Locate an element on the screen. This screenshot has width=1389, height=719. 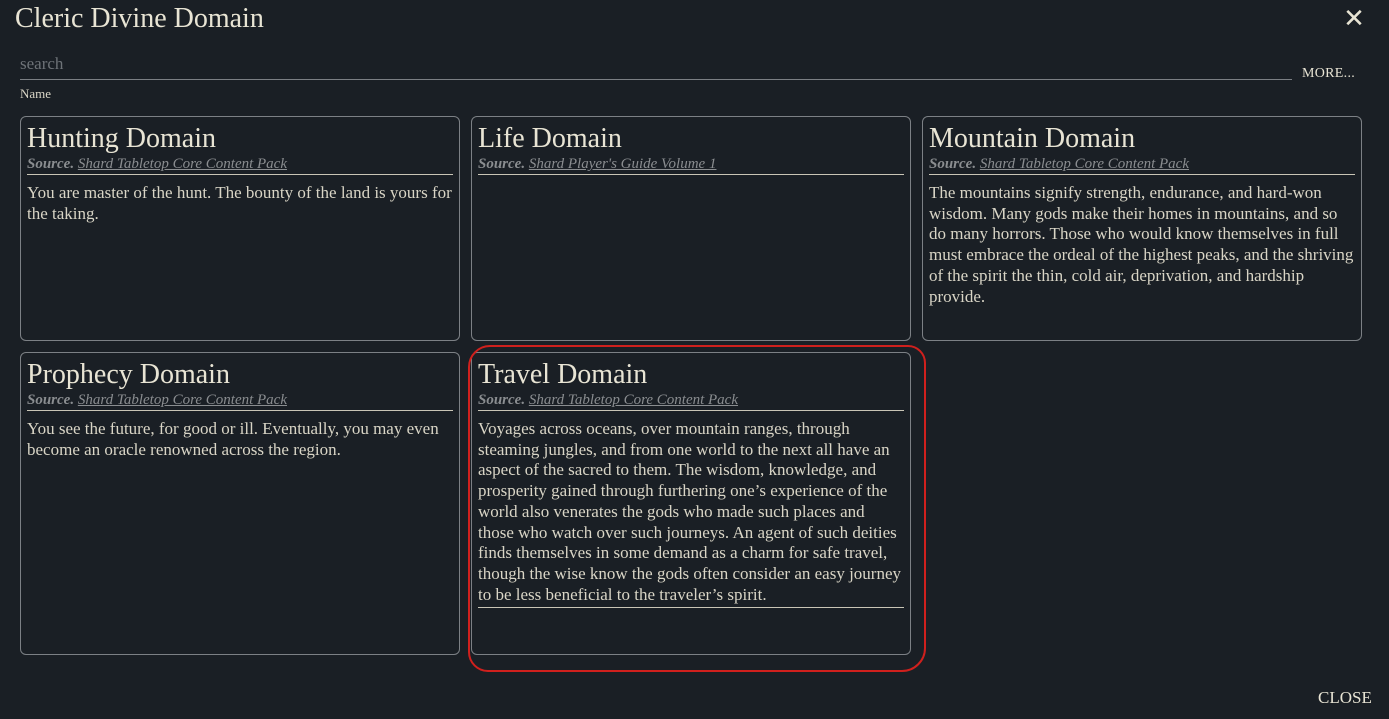
close-button: CLOSE is located at coordinates (1345, 698).